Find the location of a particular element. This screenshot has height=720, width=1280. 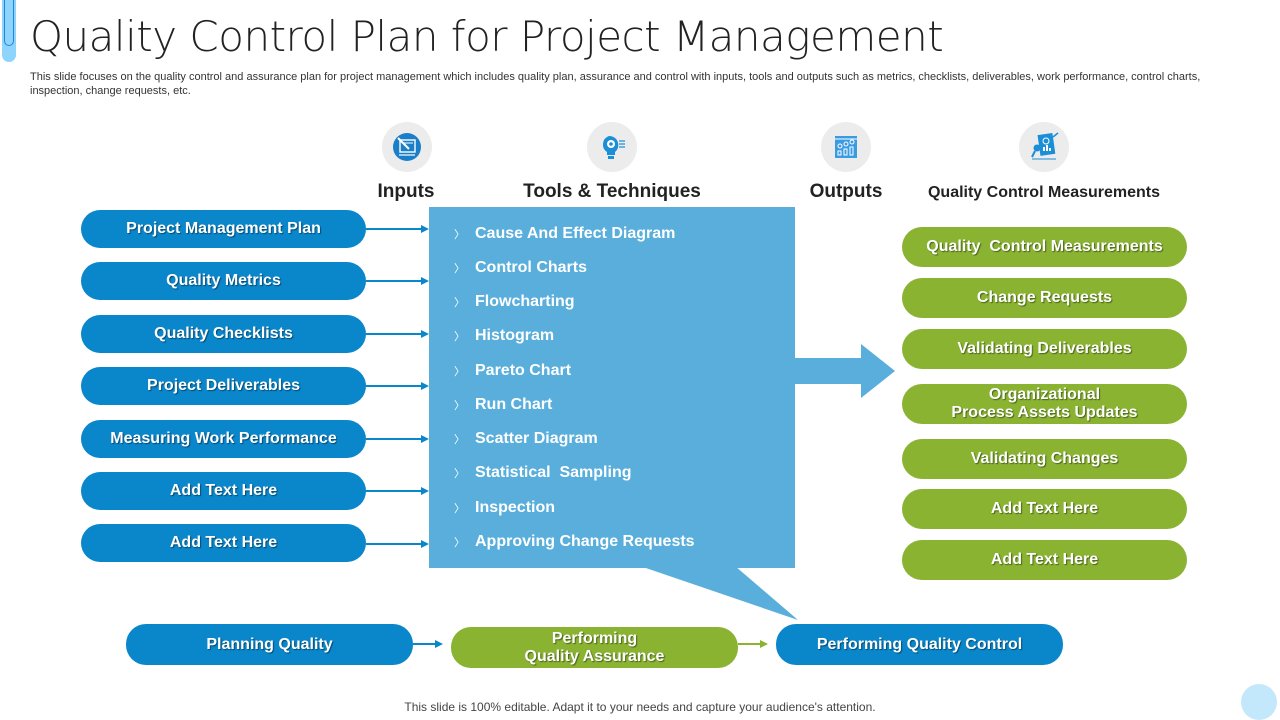

tool-item: 〉 Run Chart is located at coordinates (503, 405).